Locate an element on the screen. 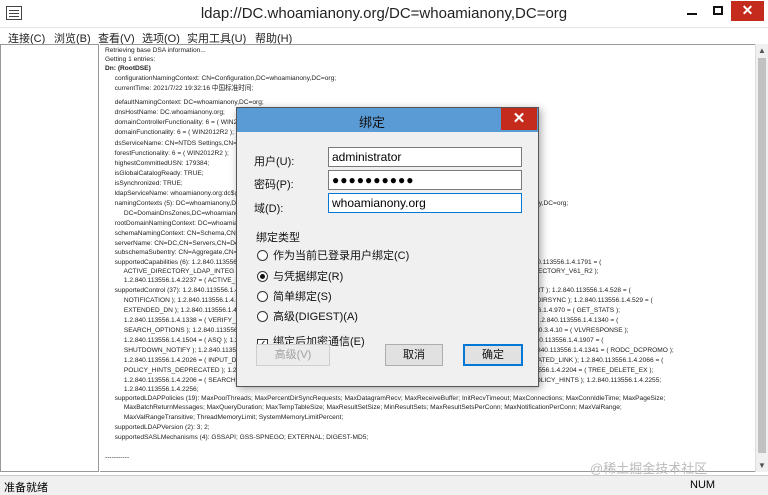 The image size is (768, 495). output-line: Dn: (RootDSE) is located at coordinates (128, 68).